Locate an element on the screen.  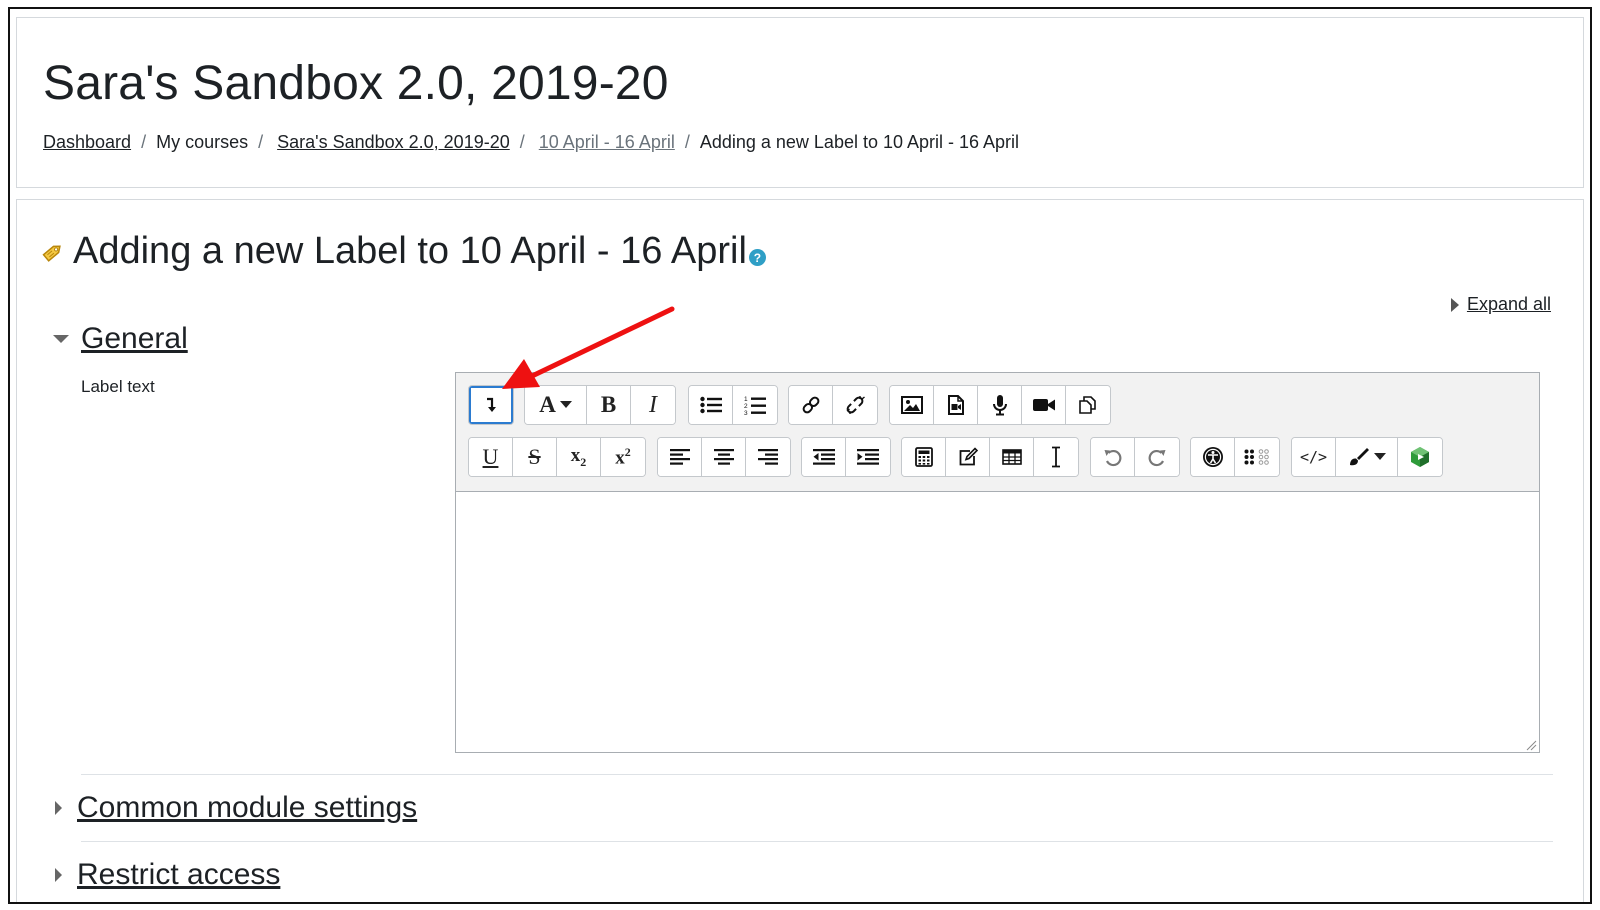
html-icon: </> is located at coordinates (1313, 457).